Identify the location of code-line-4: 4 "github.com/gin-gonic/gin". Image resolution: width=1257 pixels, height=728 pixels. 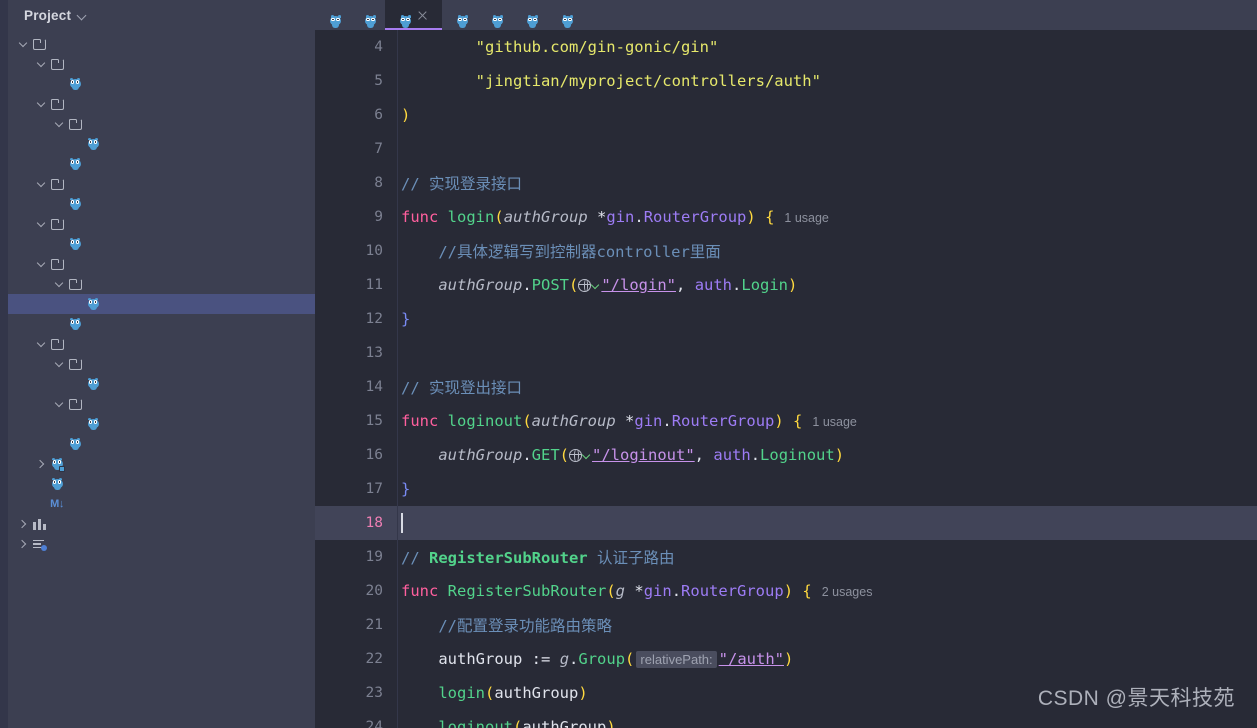
(786, 47).